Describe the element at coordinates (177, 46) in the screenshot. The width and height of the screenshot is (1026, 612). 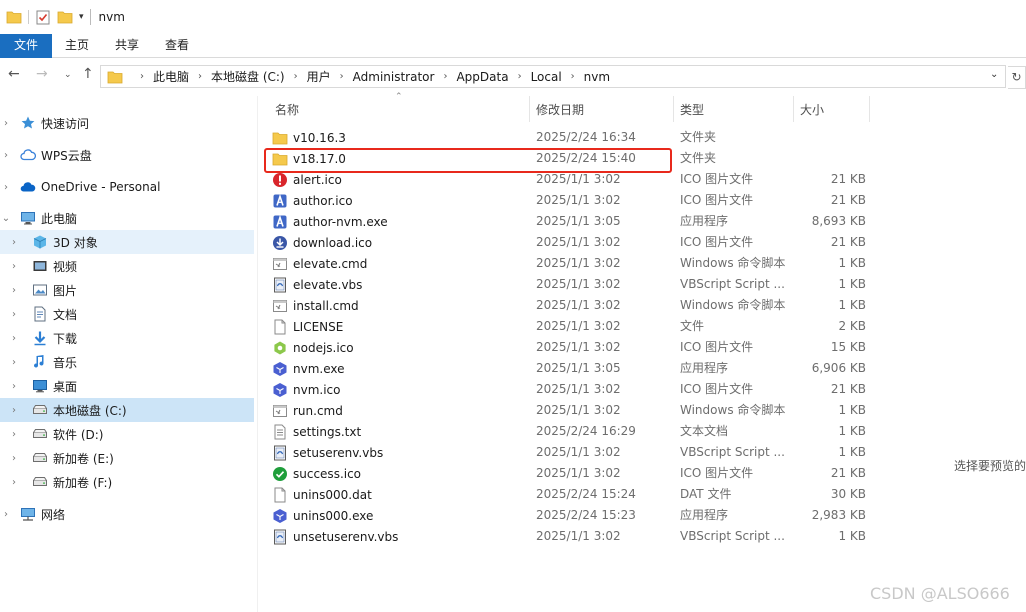
I see `tab-view: 查看` at that location.